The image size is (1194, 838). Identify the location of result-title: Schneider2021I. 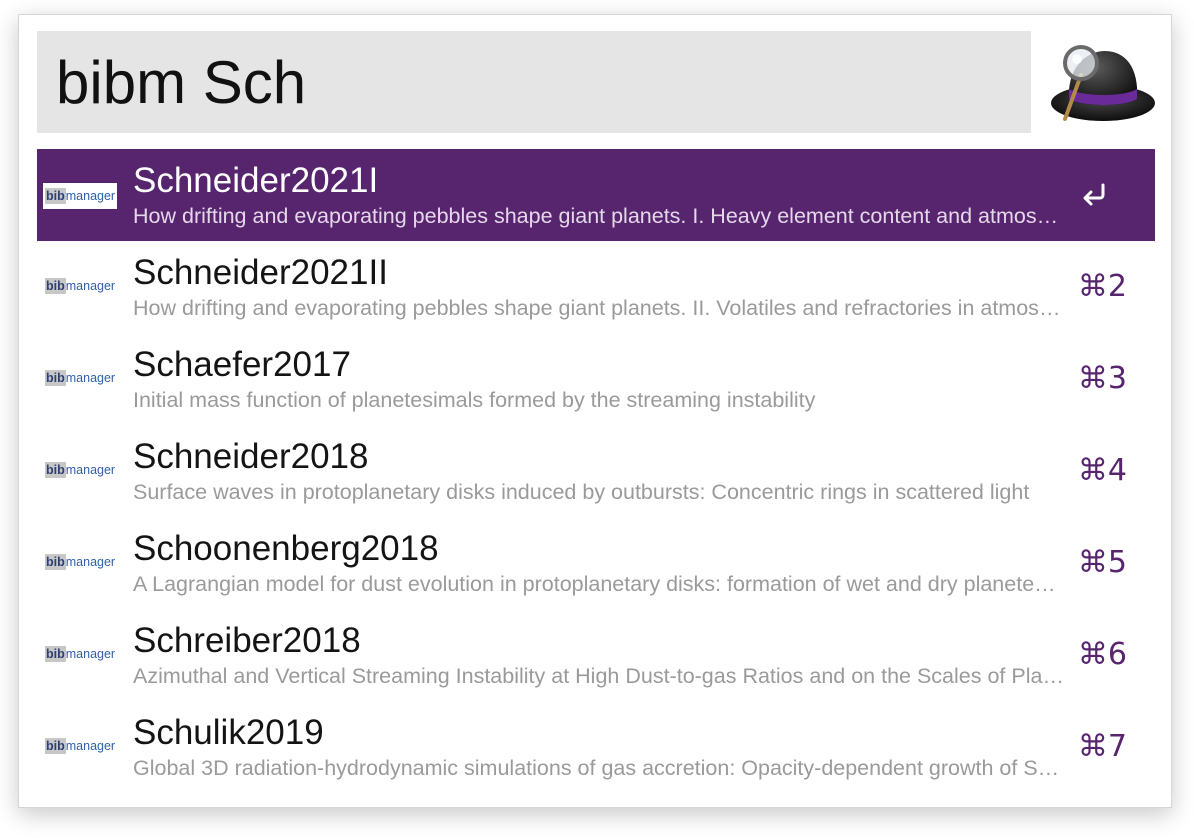
(256, 180).